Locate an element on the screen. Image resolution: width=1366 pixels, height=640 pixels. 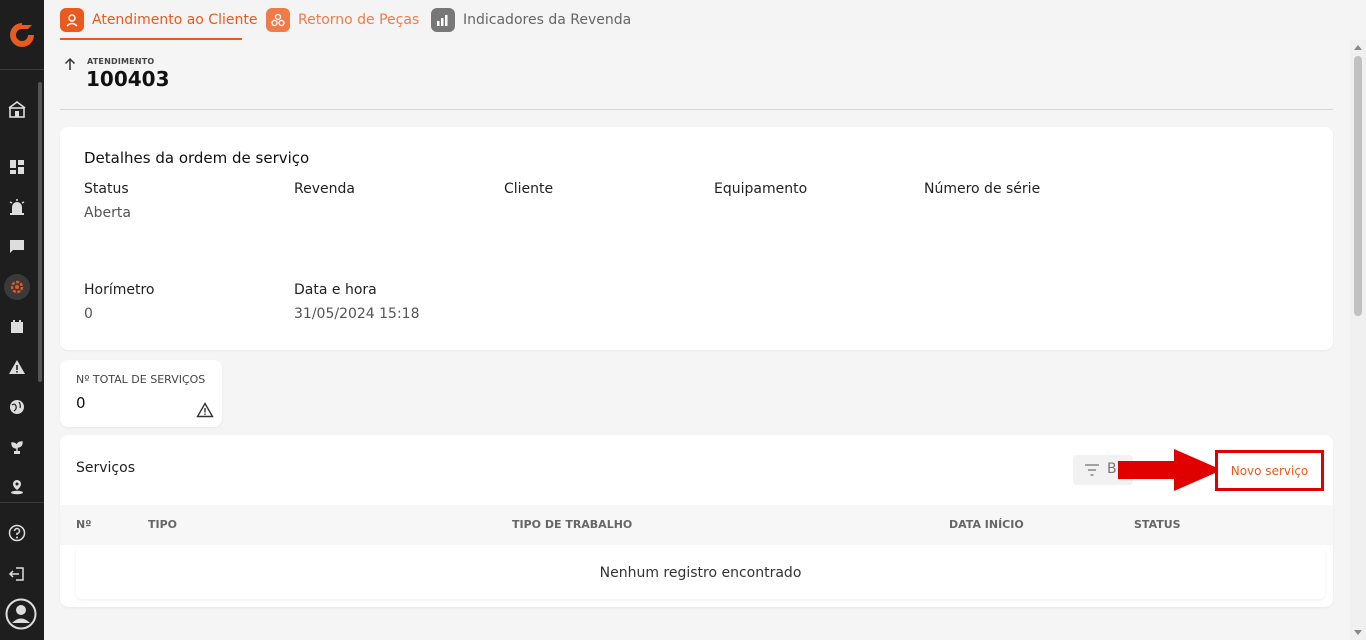
new-service-button: Novo serviço is located at coordinates (1269, 470).